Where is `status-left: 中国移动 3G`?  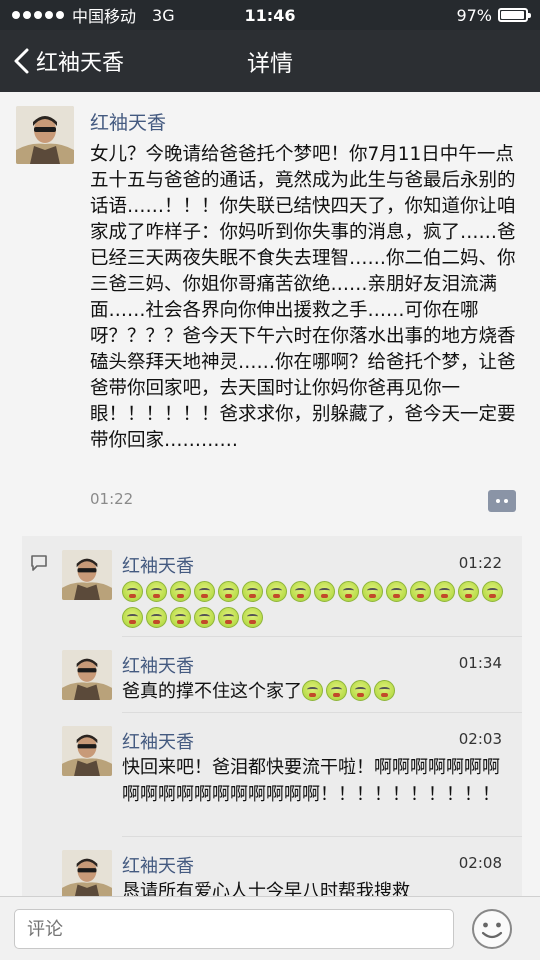
status-left: 中国移动 3G is located at coordinates (93, 15).